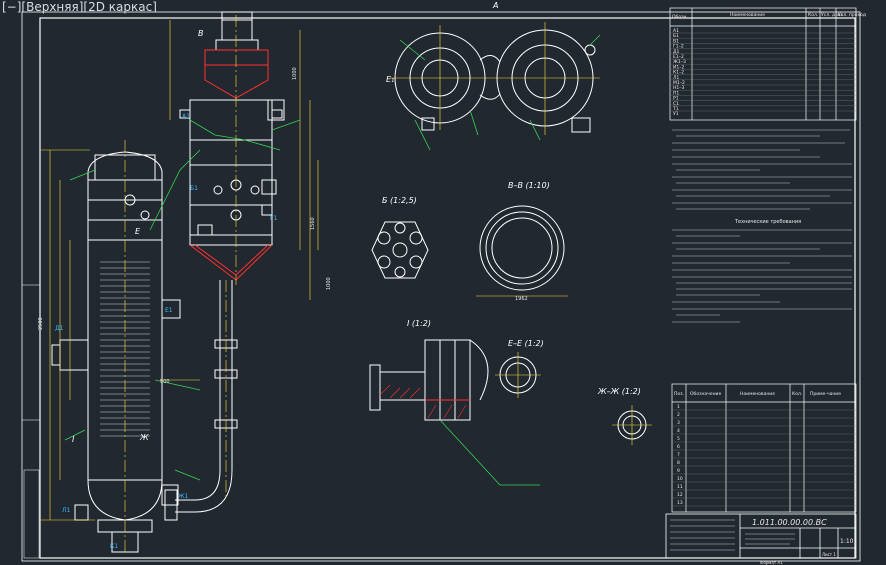  Describe the element at coordinates (144, 437) in the screenshot. I see `svg-text: Ж` at that location.